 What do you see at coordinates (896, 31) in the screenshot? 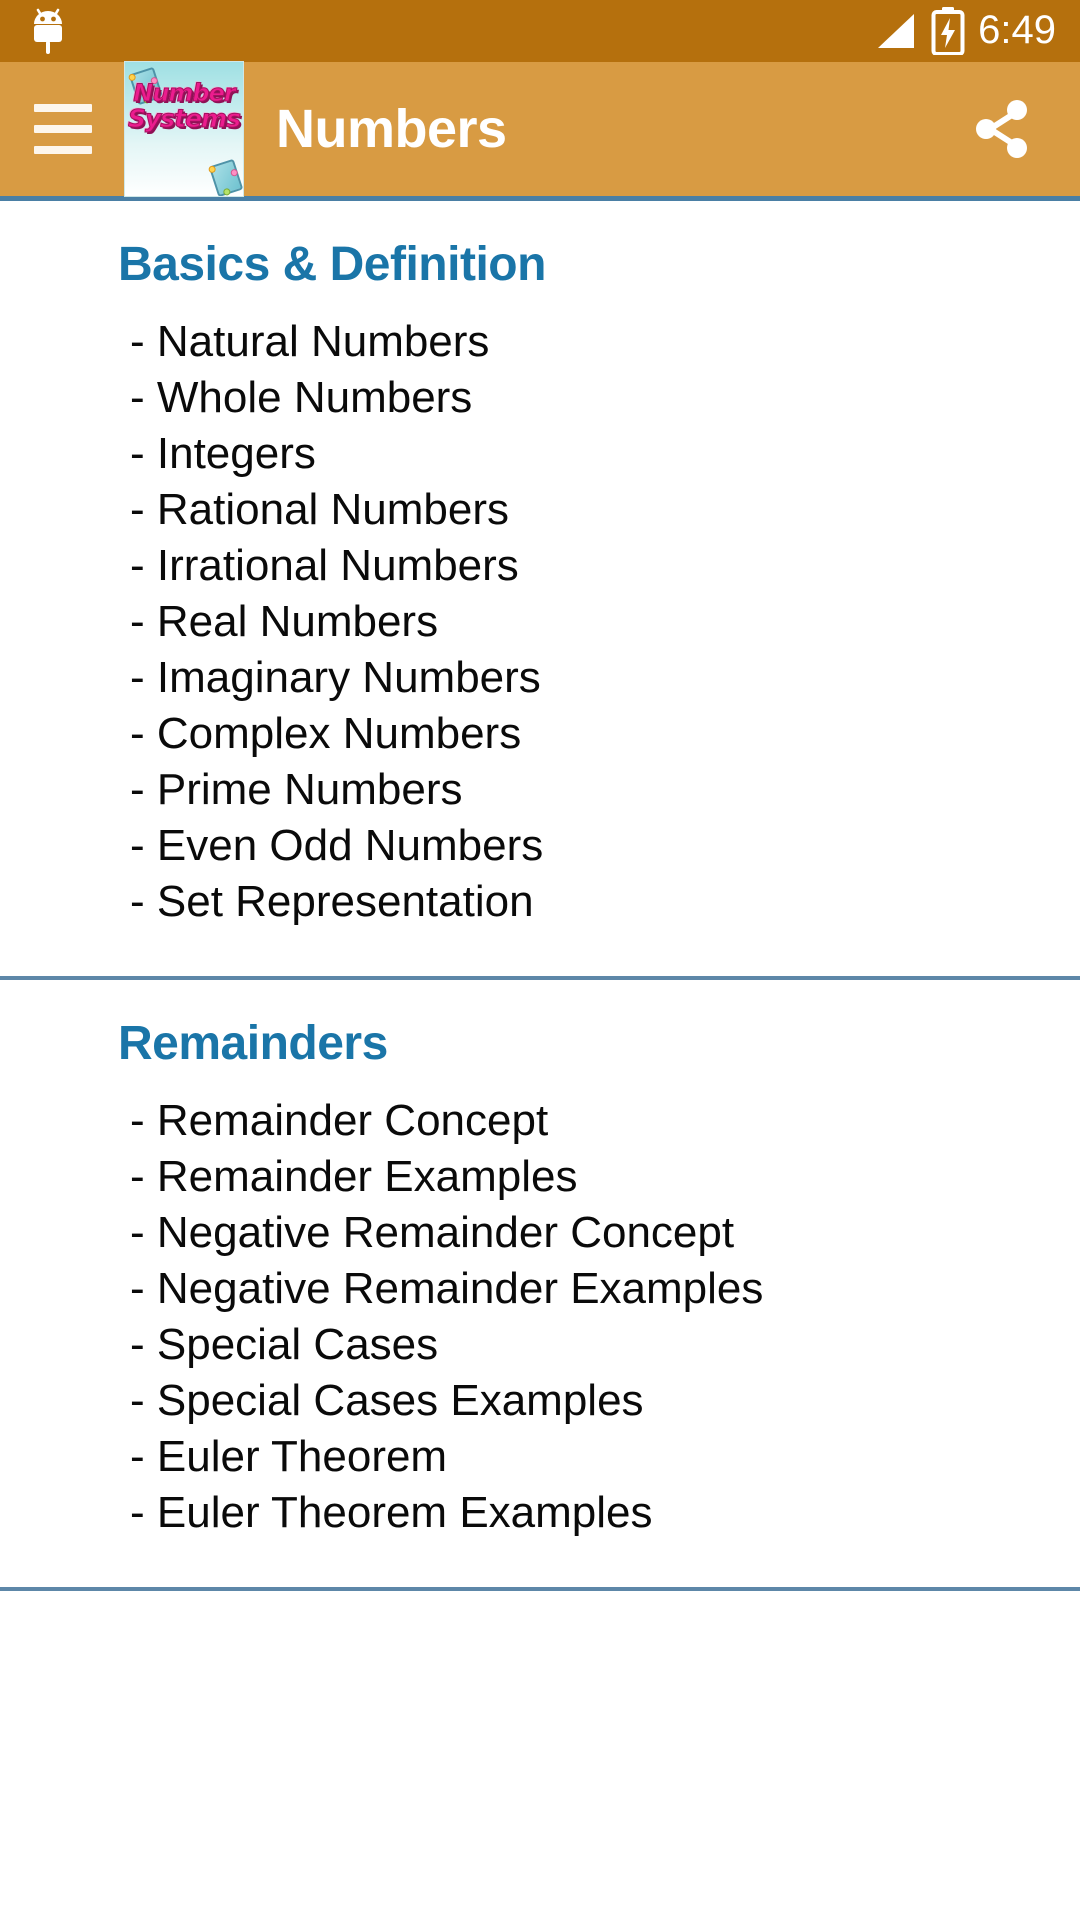
I see `signal-strength-icon` at bounding box center [896, 31].